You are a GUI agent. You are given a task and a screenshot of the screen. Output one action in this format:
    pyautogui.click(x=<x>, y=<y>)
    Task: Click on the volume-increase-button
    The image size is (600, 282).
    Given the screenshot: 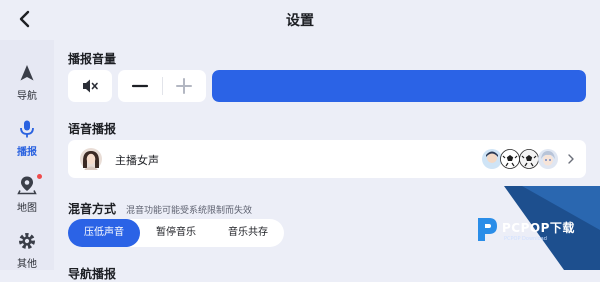 What is the action you would take?
    pyautogui.click(x=184, y=86)
    